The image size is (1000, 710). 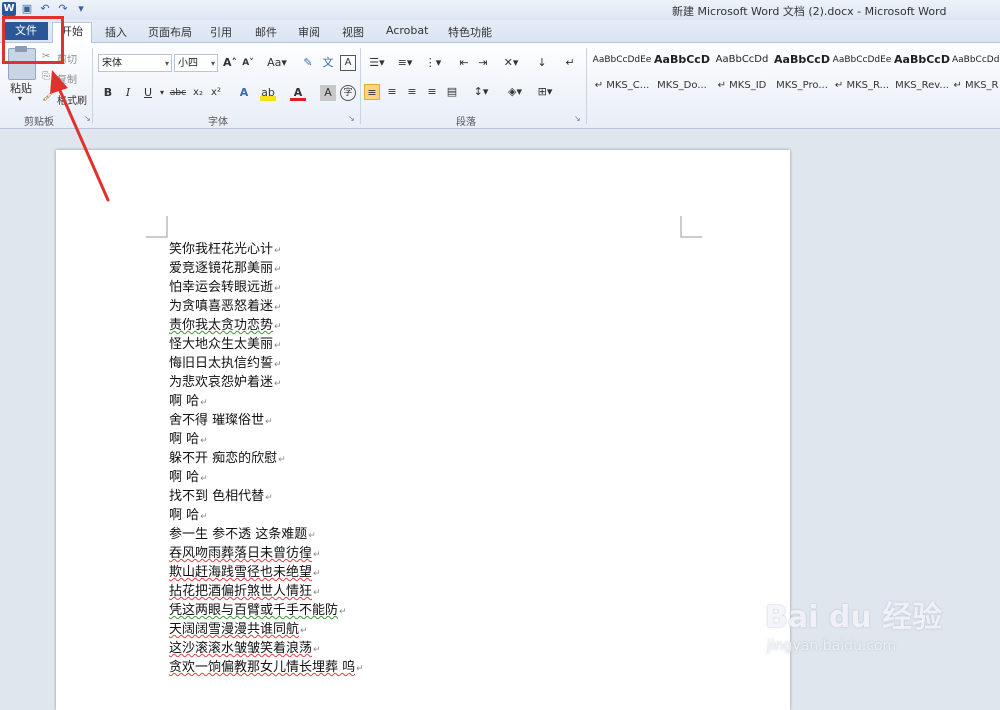 What do you see at coordinates (542, 63) in the screenshot?
I see `sort-icon: ↓` at bounding box center [542, 63].